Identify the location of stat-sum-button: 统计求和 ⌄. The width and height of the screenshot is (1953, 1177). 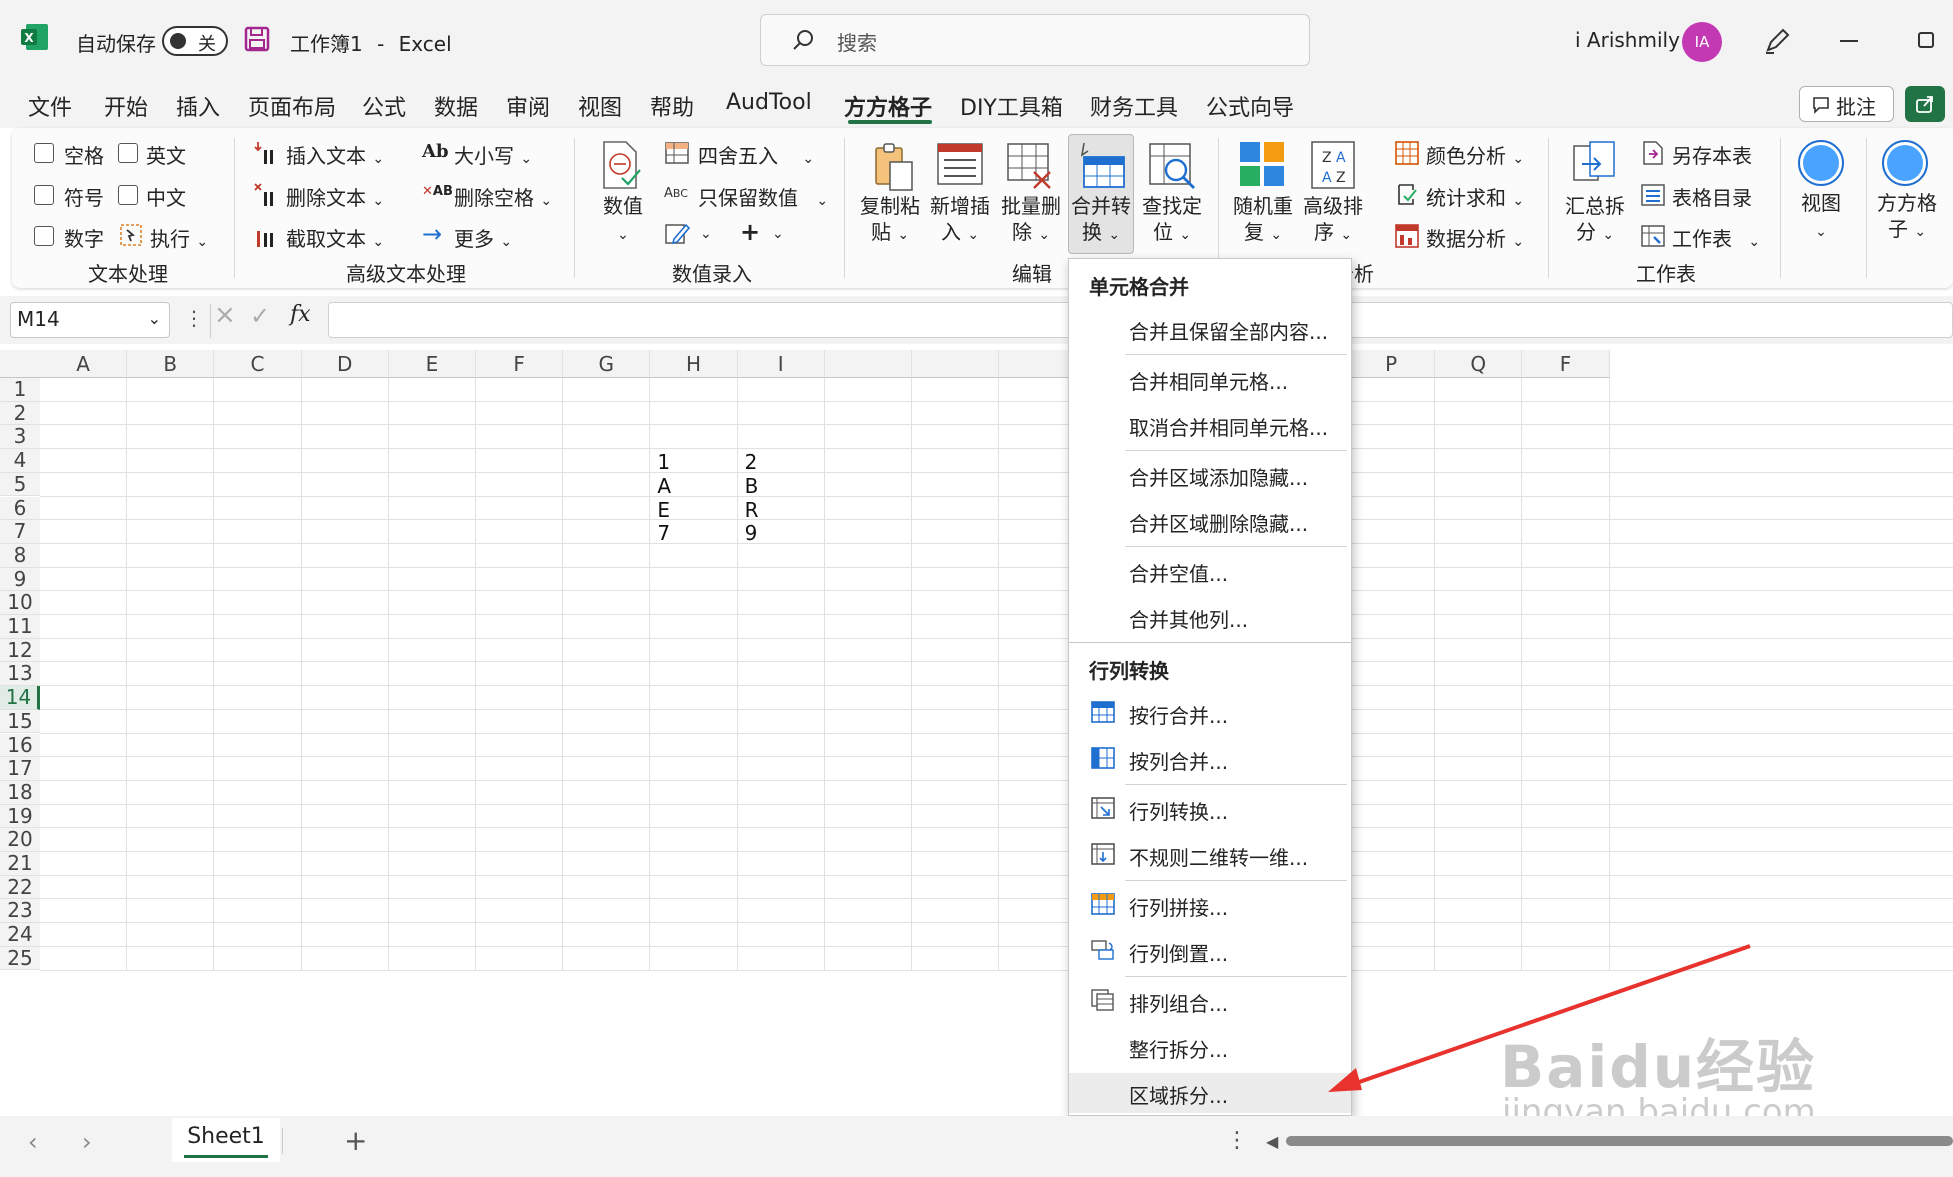
(1475, 196).